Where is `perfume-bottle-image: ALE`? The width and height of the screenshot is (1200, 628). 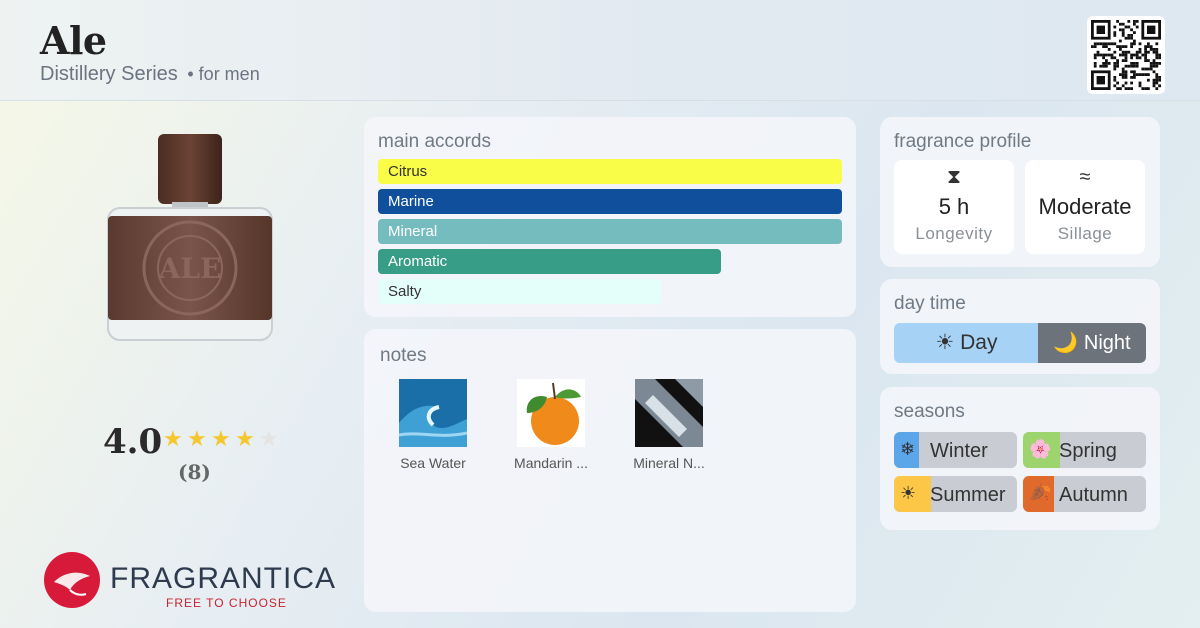 perfume-bottle-image: ALE is located at coordinates (190, 240).